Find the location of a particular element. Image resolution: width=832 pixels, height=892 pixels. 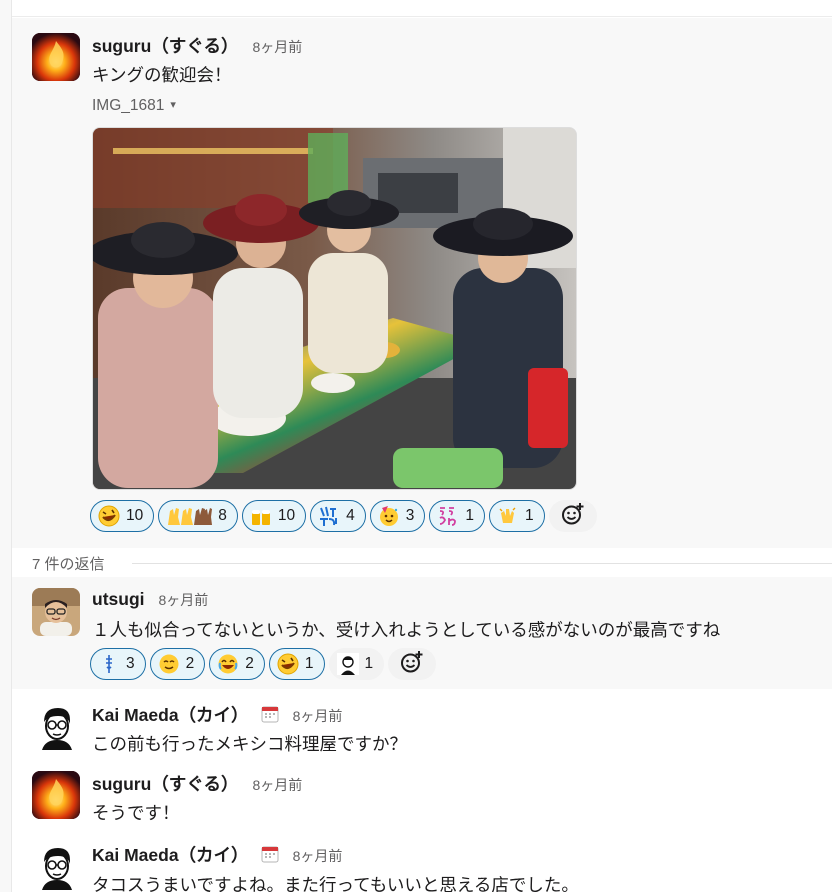

reaction-partying-face: 3 is located at coordinates (397, 516).